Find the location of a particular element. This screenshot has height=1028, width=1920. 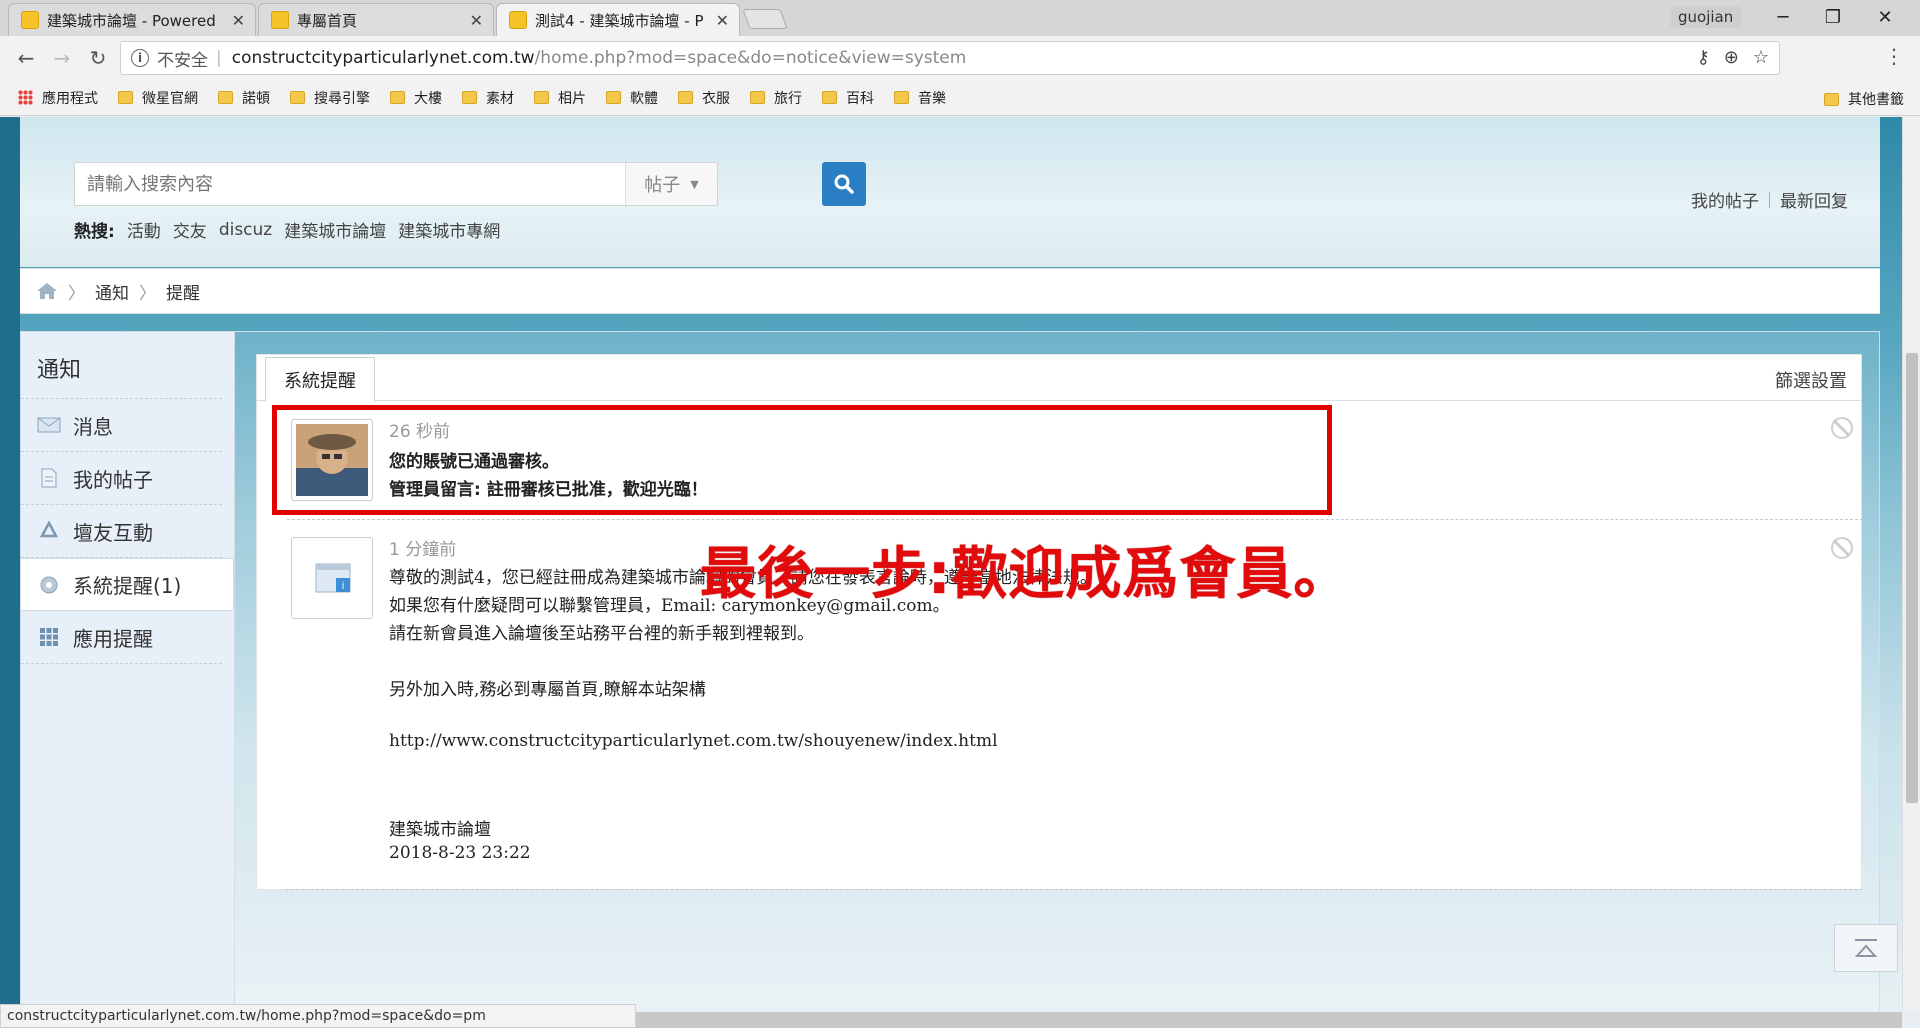

horizontal-scrollbar is located at coordinates (1269, 1020).